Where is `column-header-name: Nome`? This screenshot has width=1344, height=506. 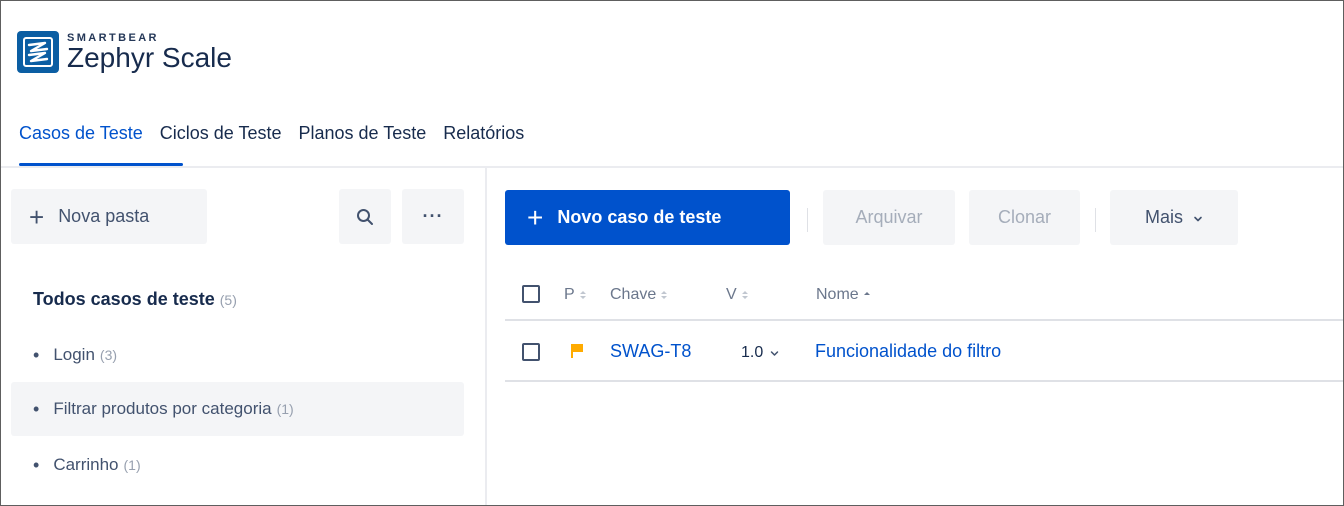 column-header-name: Nome is located at coordinates (843, 295).